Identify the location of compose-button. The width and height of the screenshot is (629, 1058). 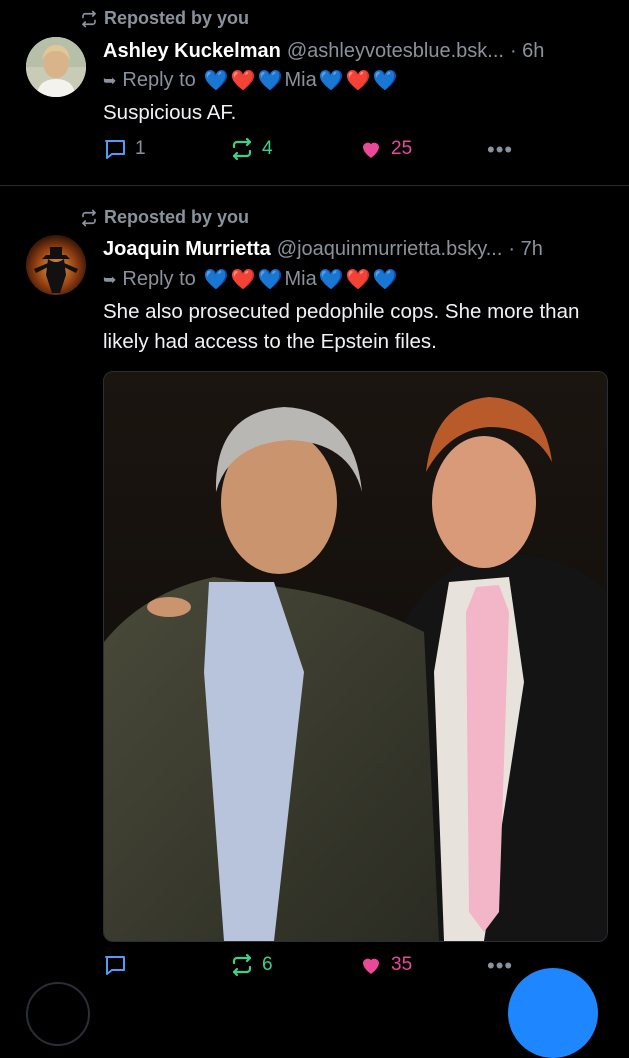
(553, 1013).